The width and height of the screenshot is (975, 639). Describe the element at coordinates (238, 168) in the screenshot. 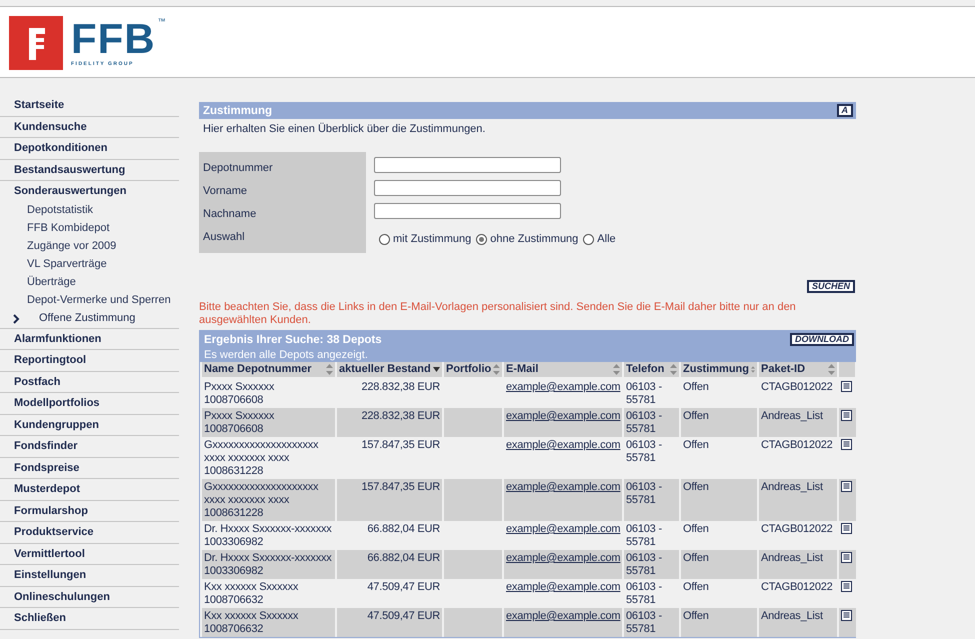

I see `field-label: Depotnummer` at that location.